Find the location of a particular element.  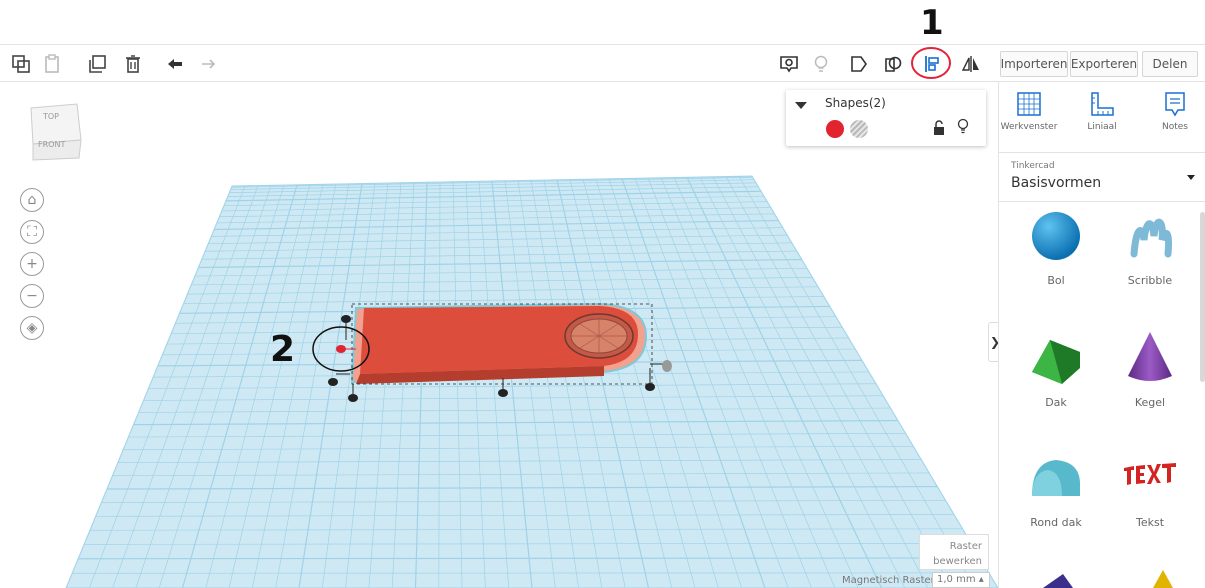

shape-tile-sphere: Bol is located at coordinates (1056, 261).